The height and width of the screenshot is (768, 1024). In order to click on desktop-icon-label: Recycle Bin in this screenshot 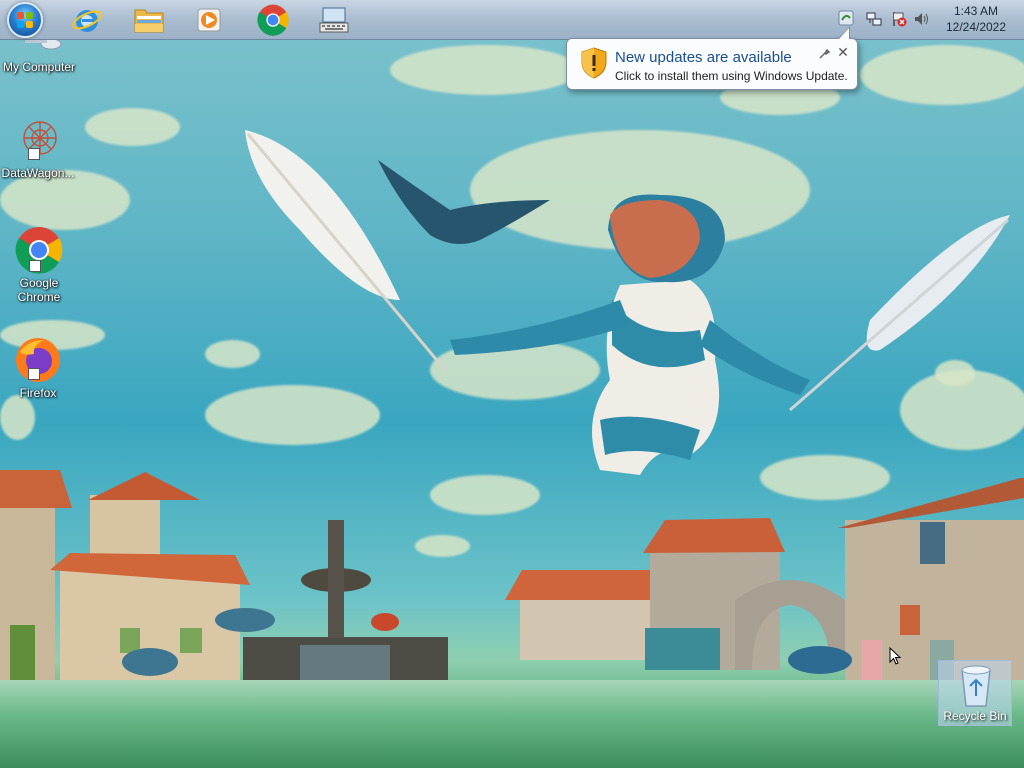, I will do `click(975, 716)`.